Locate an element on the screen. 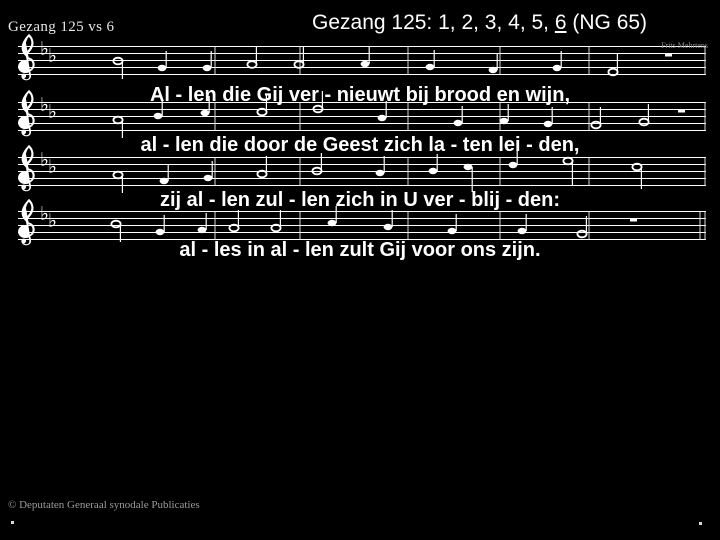 This screenshot has height=540, width=720. sheet-hymn-header: Gezang 125 vs 6 is located at coordinates (61, 27).